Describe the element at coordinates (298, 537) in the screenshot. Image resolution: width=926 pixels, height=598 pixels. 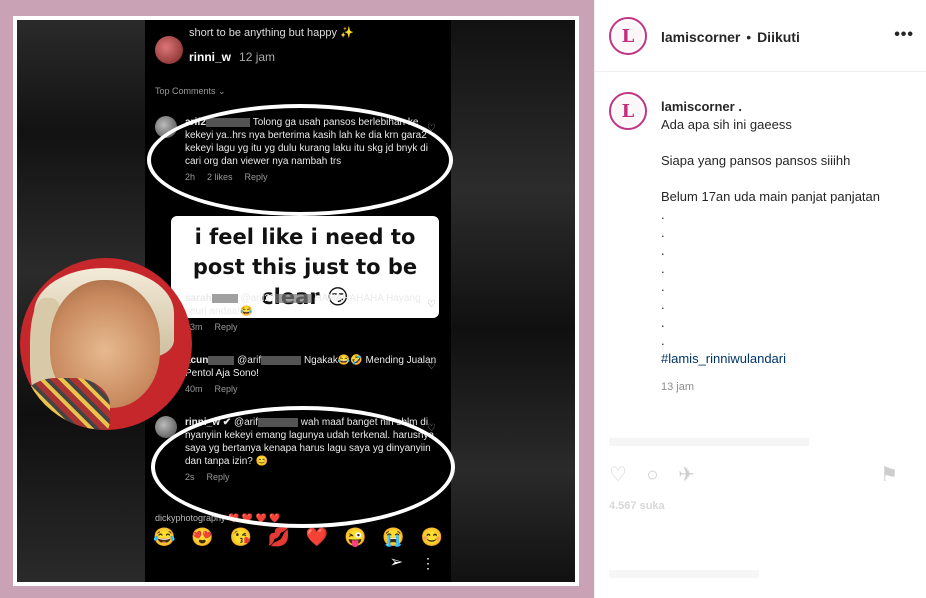
I see `emoji-reaction-bar: 😂 😍 😘 💋 ❤️ 😜 😭 😊` at that location.